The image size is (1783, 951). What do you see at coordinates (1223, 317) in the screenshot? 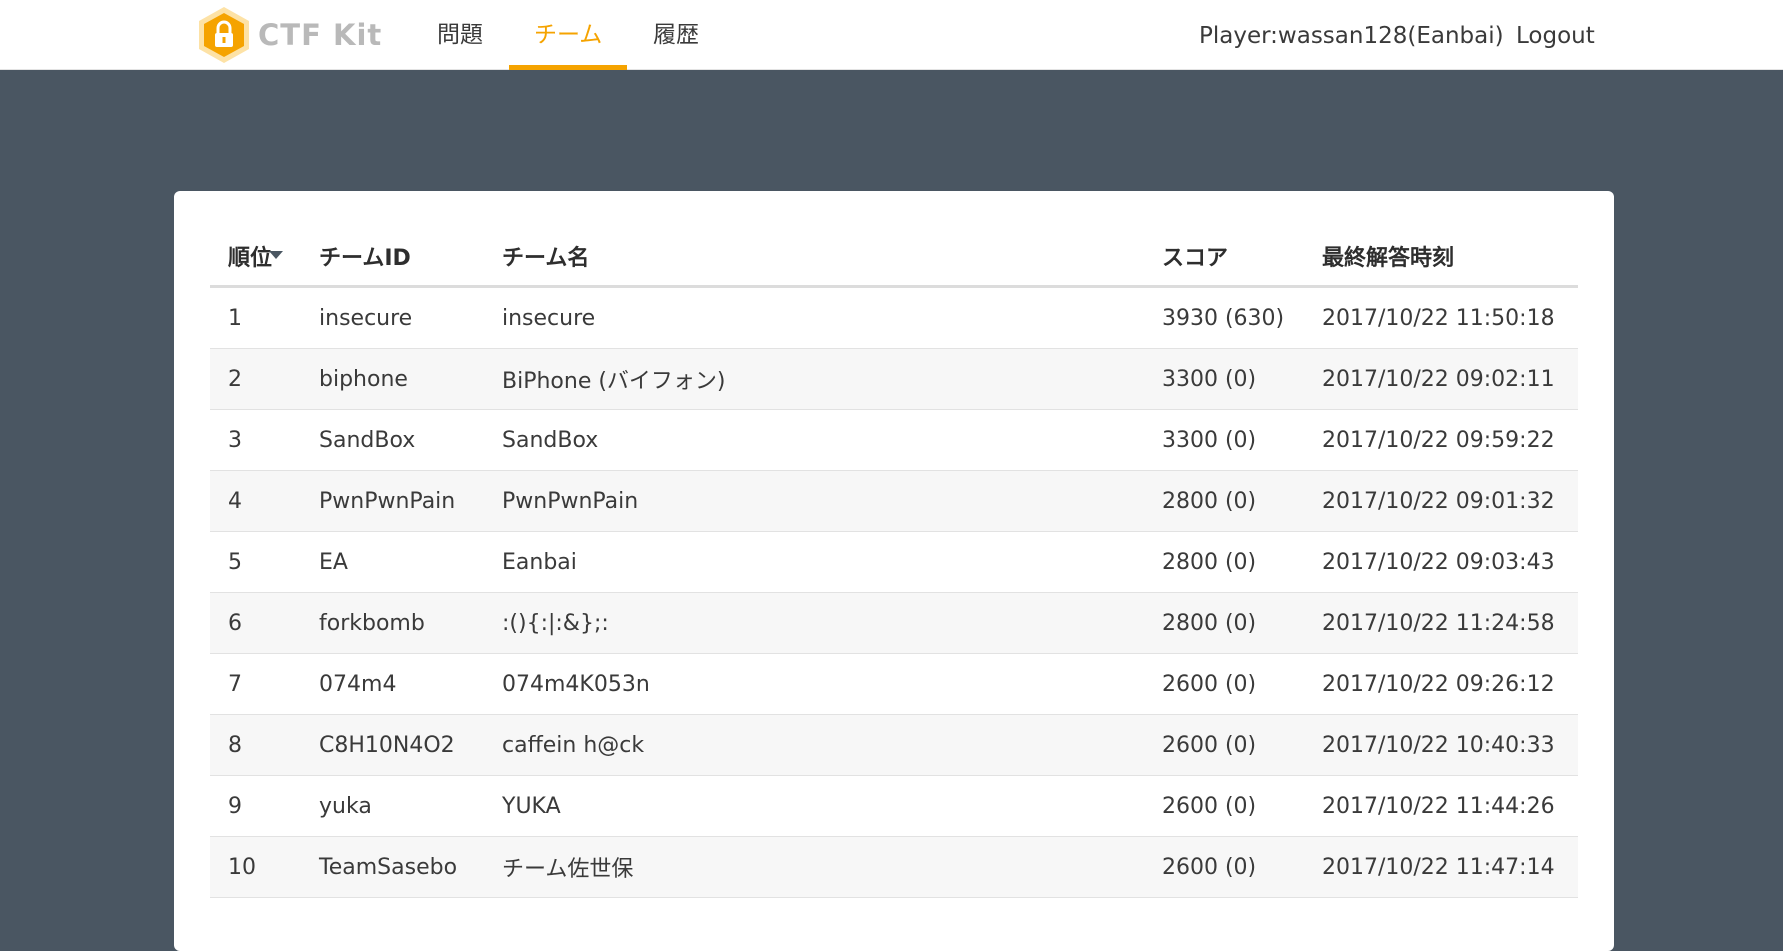
I see `cell-score: 3930 (630)` at bounding box center [1223, 317].